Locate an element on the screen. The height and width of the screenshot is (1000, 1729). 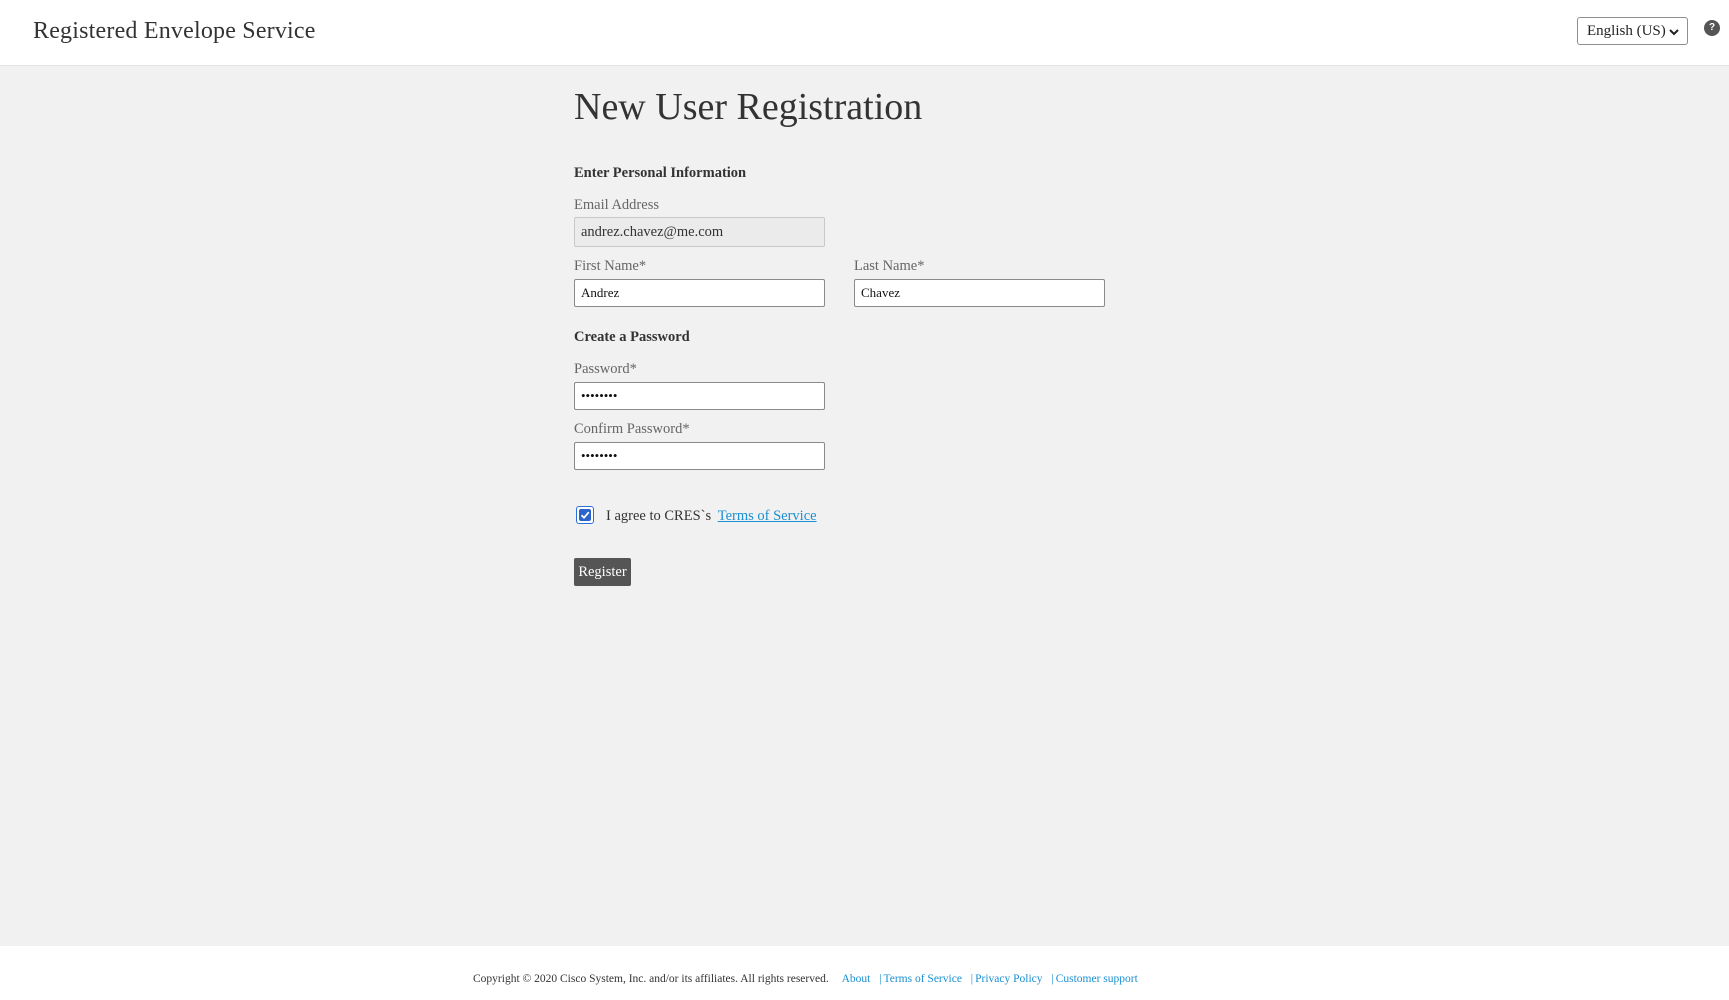
email-label: Email Address is located at coordinates (616, 205).